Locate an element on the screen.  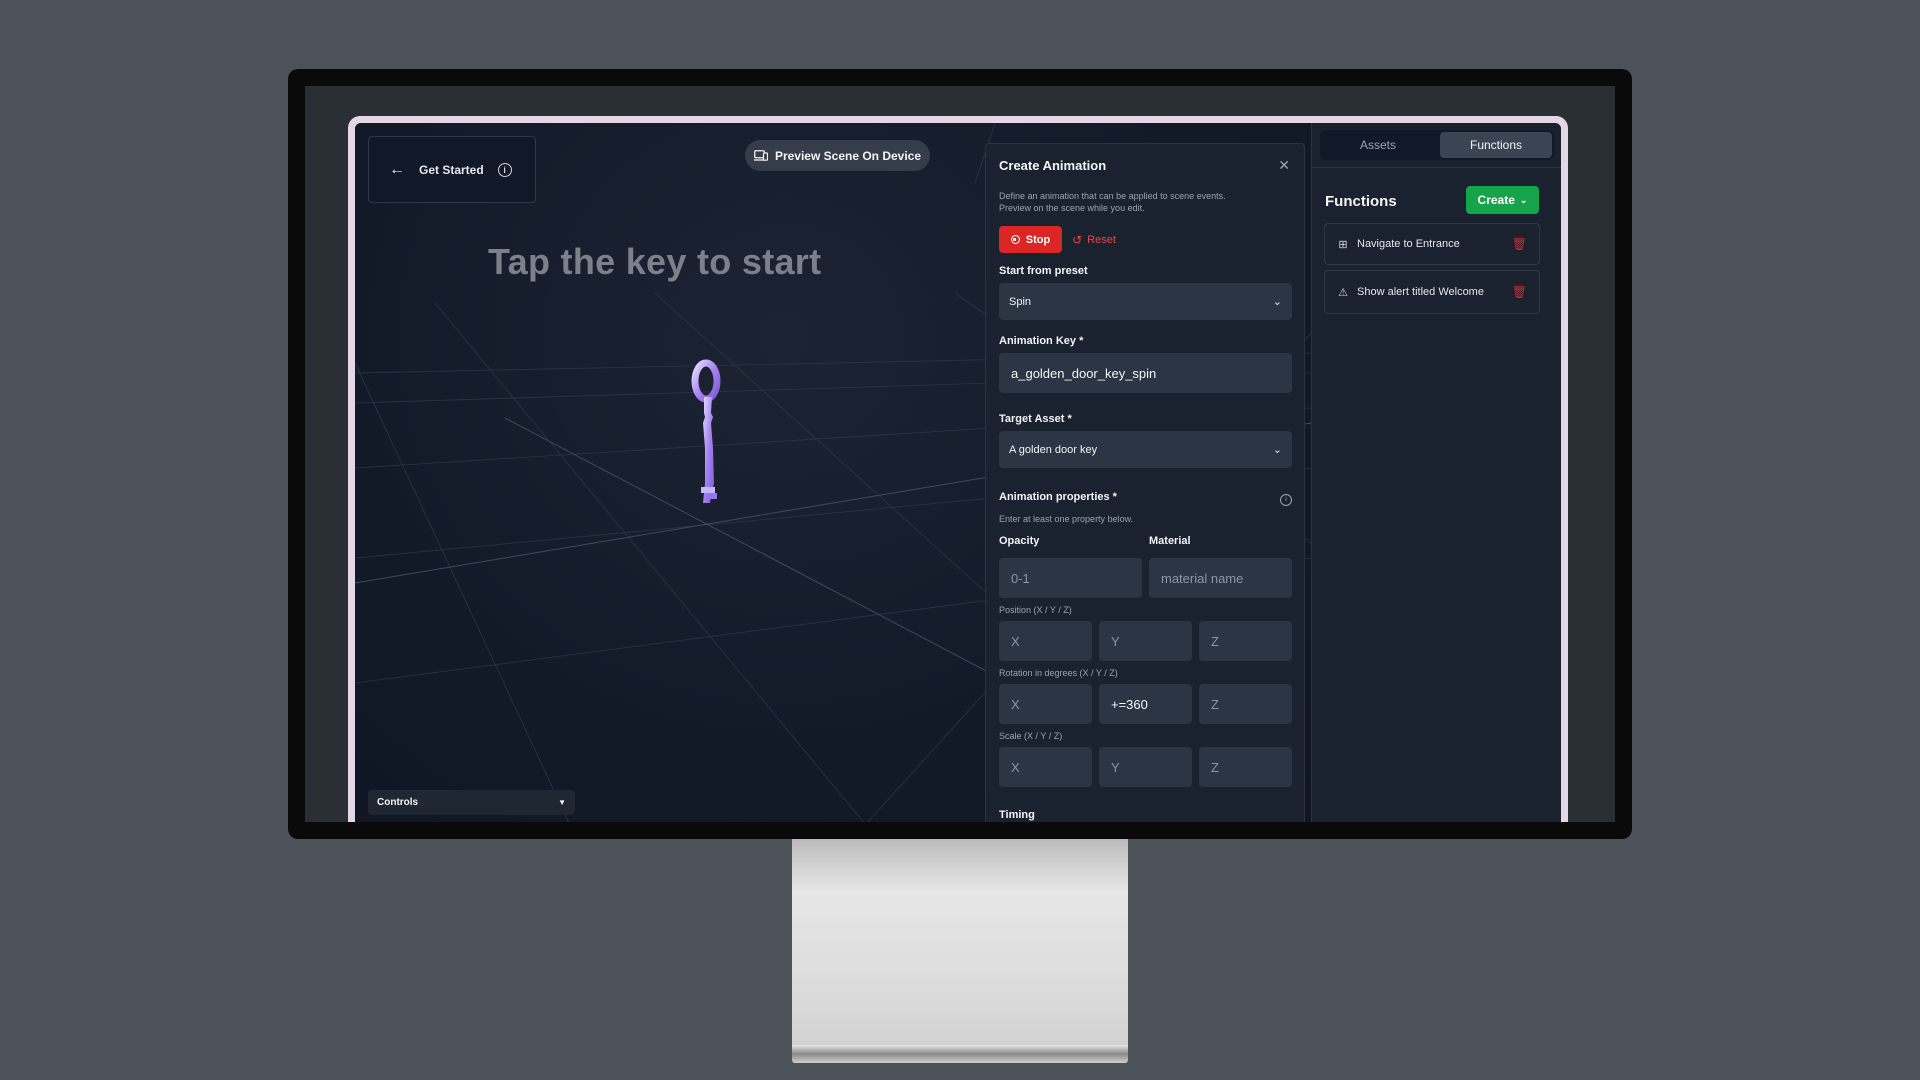
monitor-stand-base is located at coordinates (960, 1054).